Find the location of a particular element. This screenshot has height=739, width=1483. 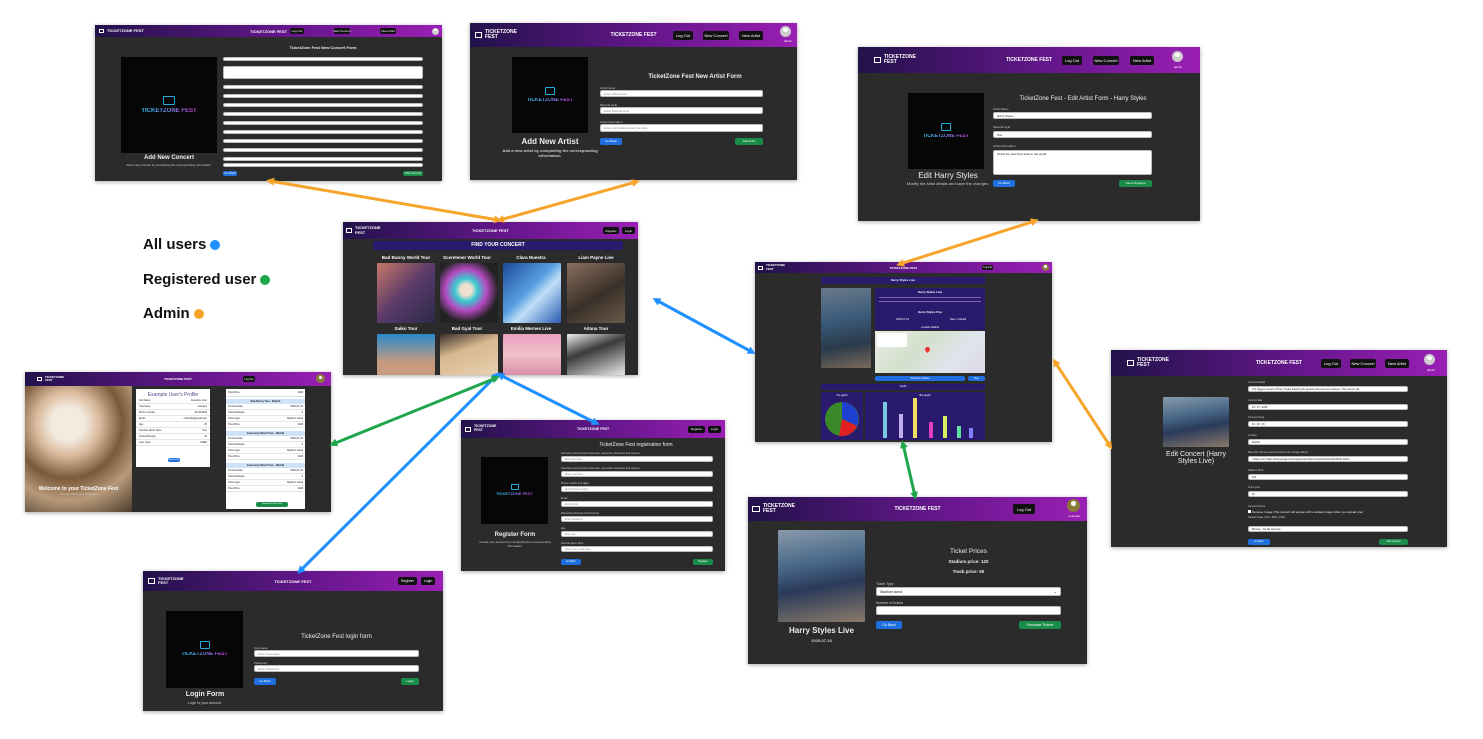

concert-card-title: Sceretener World Tour is located at coordinates (467, 257).